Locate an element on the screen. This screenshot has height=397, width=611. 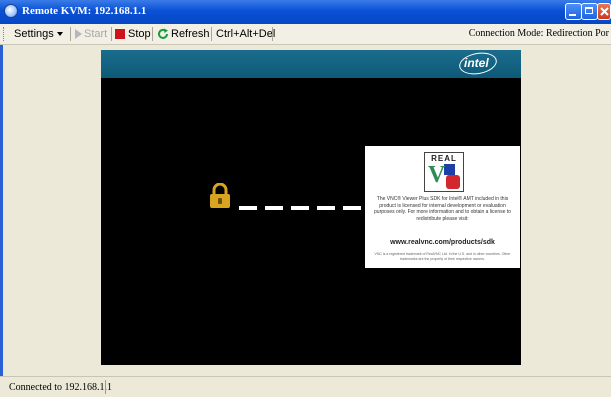
window-title: Remote KVM: 192.168.1.1 is located at coordinates (84, 11).